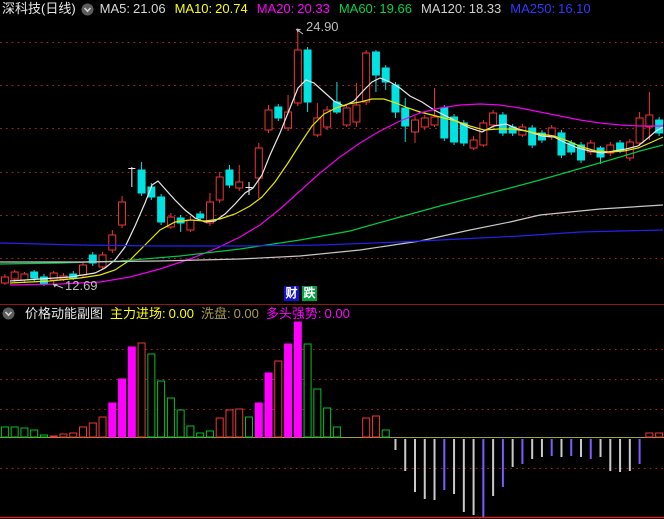 This screenshot has height=519, width=664. Describe the element at coordinates (375, 8) in the screenshot. I see `ma60-legend: MA60: 19.66` at that location.